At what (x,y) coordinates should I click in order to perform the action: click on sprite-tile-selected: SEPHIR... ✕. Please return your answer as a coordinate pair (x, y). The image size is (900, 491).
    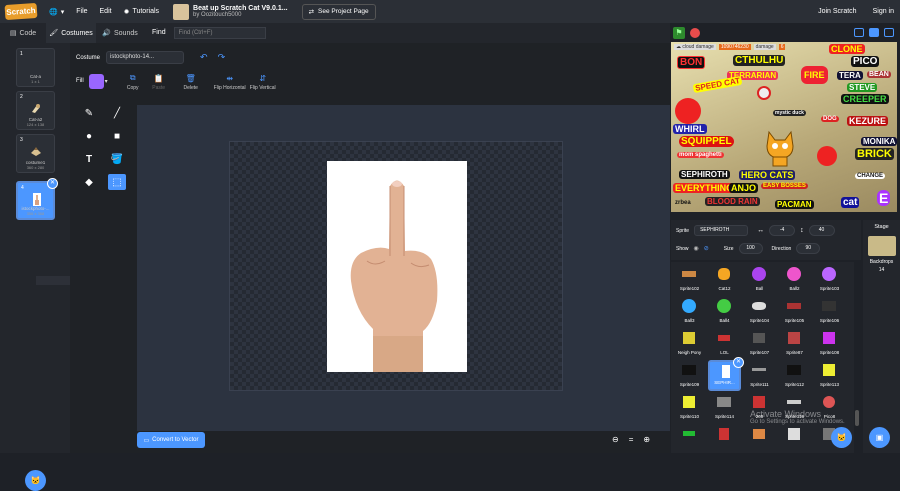
    Looking at the image, I should click on (726, 374).